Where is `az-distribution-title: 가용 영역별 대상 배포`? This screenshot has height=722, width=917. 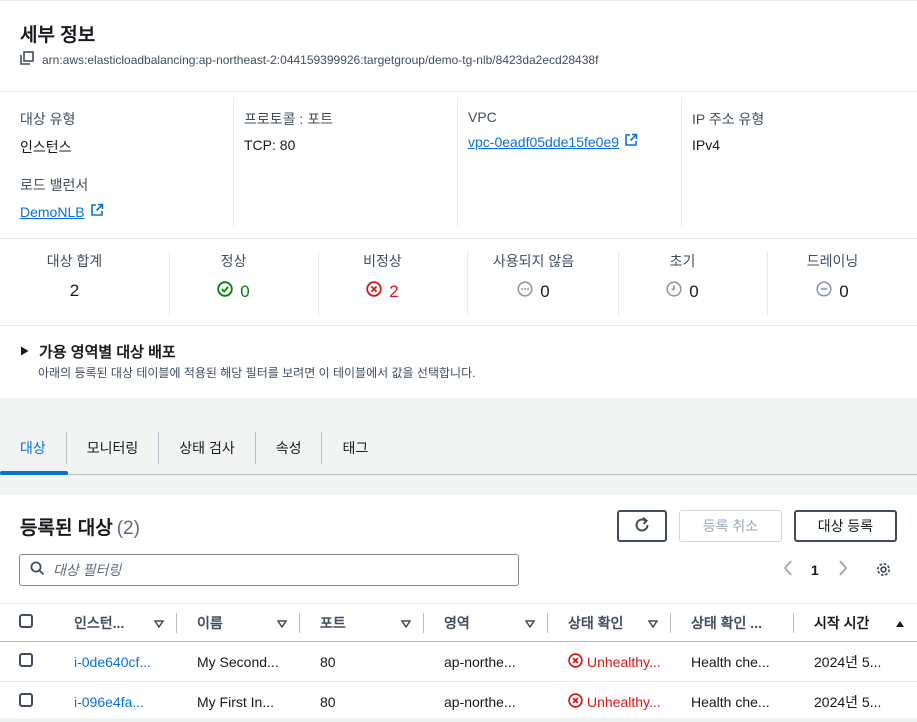 az-distribution-title: 가용 영역별 대상 배포 is located at coordinates (107, 352).